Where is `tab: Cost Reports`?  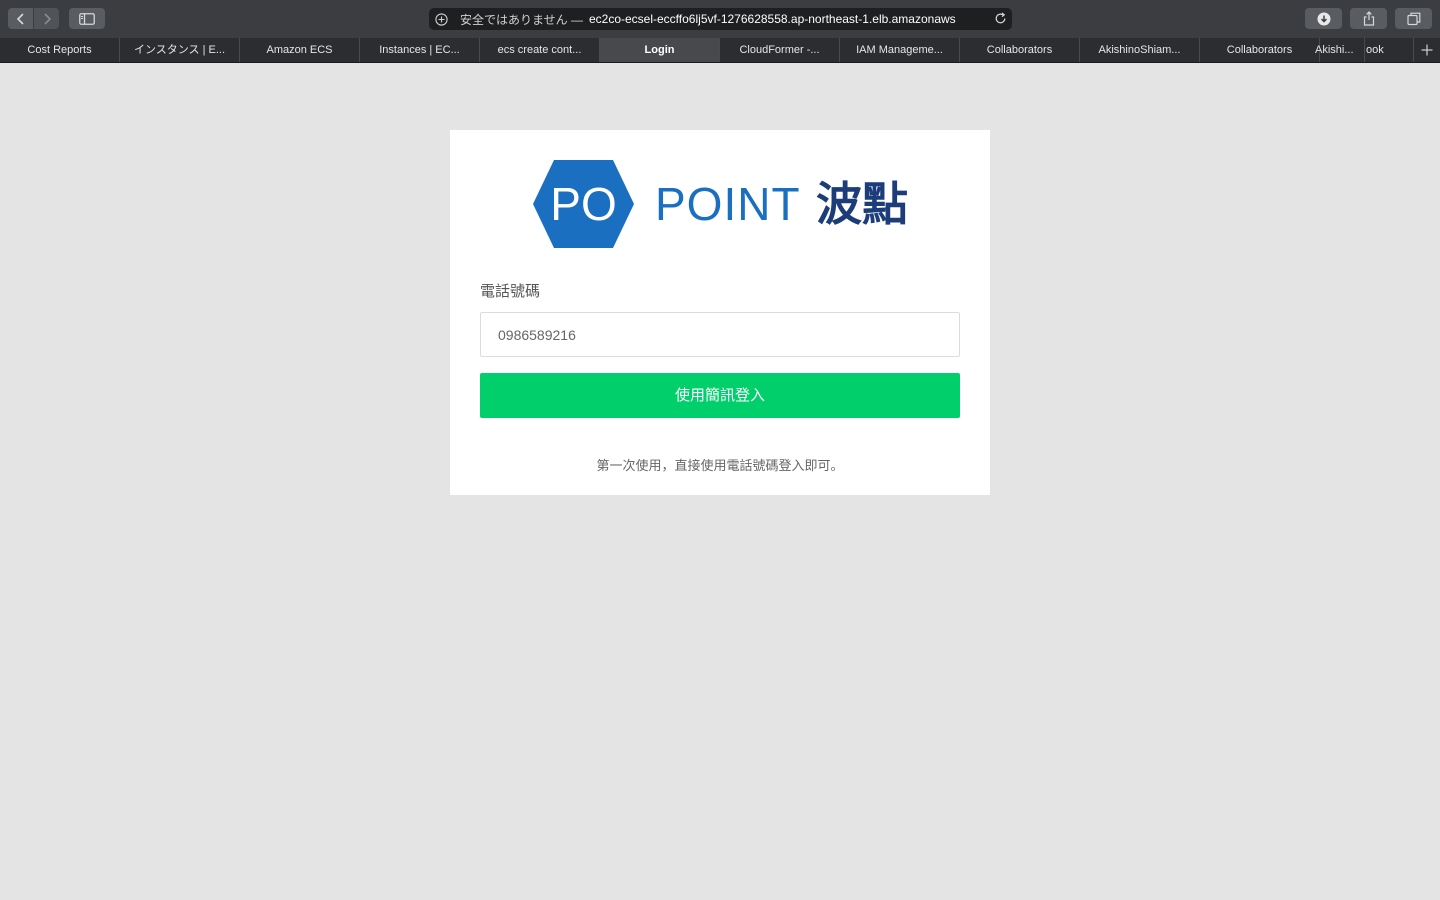 tab: Cost Reports is located at coordinates (60, 50).